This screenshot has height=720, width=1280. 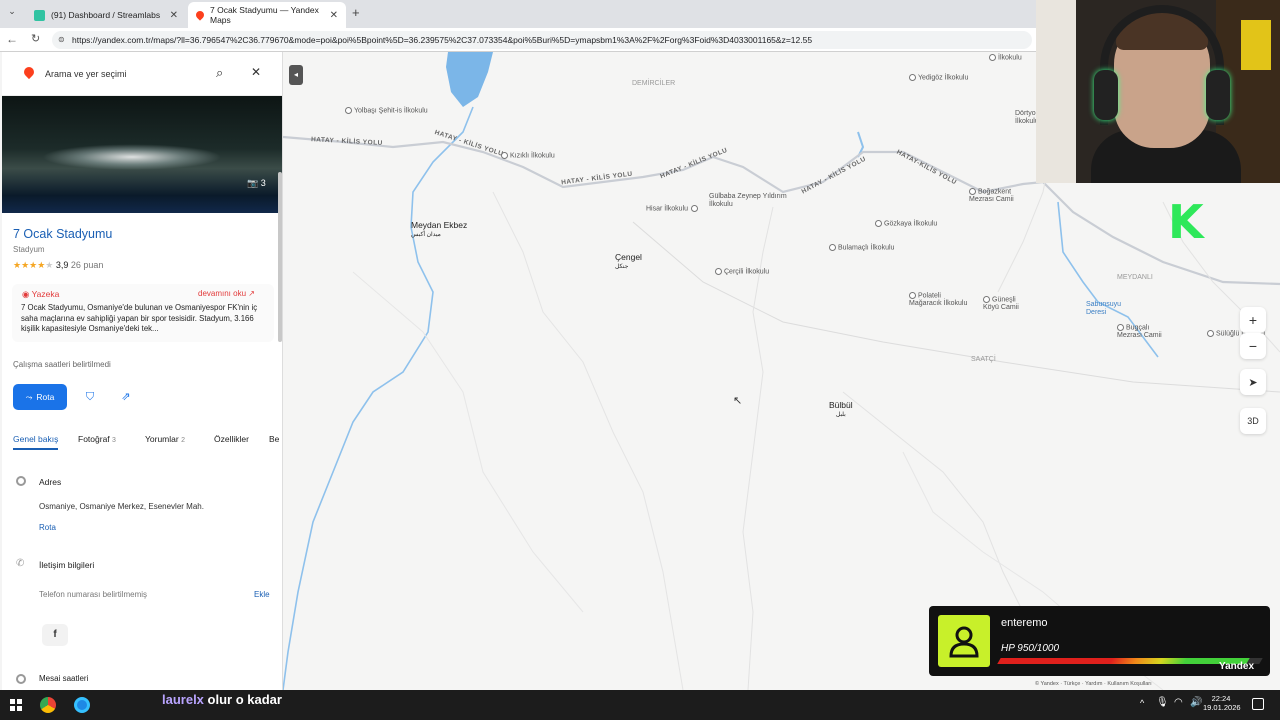 I want to click on map-place: İlkokulu, so click(x=1005, y=58).